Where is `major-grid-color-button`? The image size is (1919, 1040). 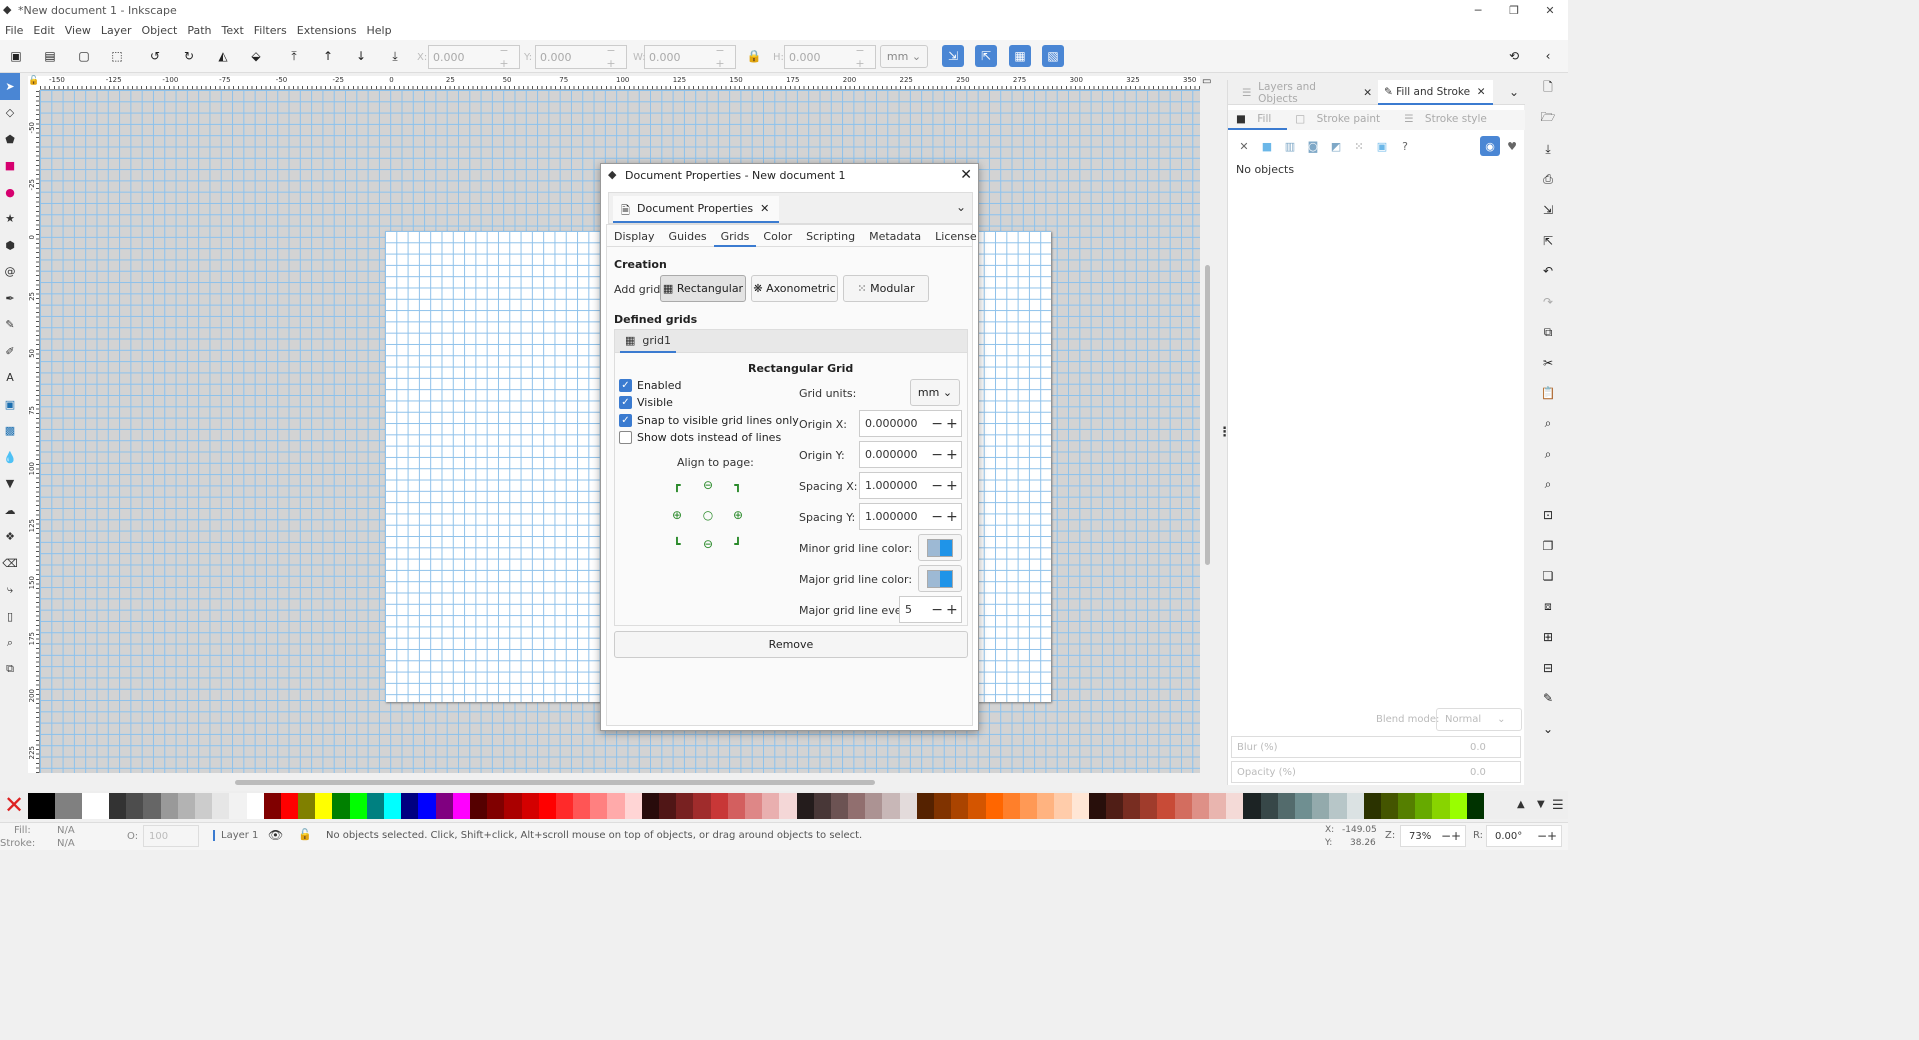 major-grid-color-button is located at coordinates (940, 578).